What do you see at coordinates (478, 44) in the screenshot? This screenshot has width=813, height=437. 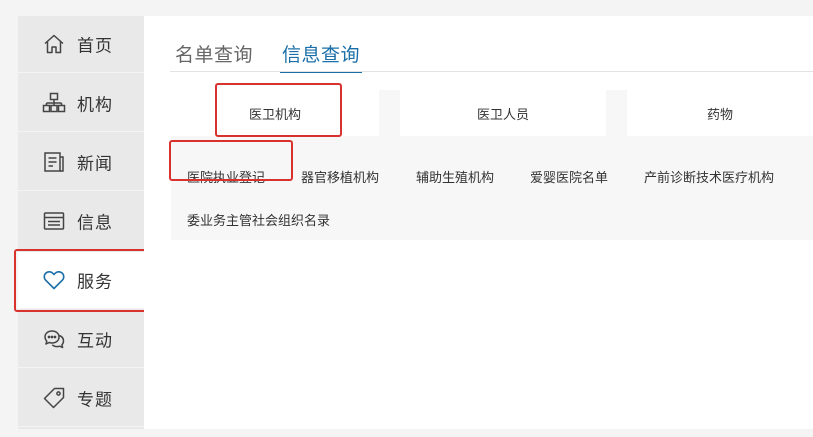 I see `tab-bar: 名单查询 信息查询` at bounding box center [478, 44].